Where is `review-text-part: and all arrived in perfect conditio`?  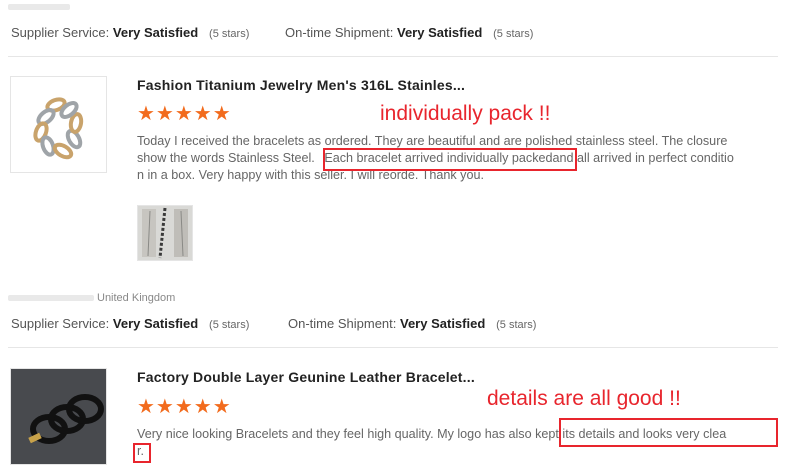
review-text-part: and all arrived in perfect conditio is located at coordinates (643, 158).